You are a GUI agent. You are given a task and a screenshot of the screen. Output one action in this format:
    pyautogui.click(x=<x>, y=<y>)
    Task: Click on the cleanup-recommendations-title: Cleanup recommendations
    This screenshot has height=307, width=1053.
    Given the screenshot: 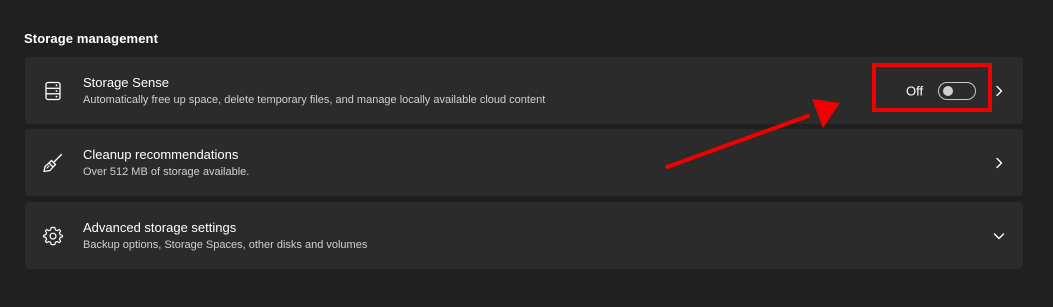 What is the action you would take?
    pyautogui.click(x=161, y=154)
    